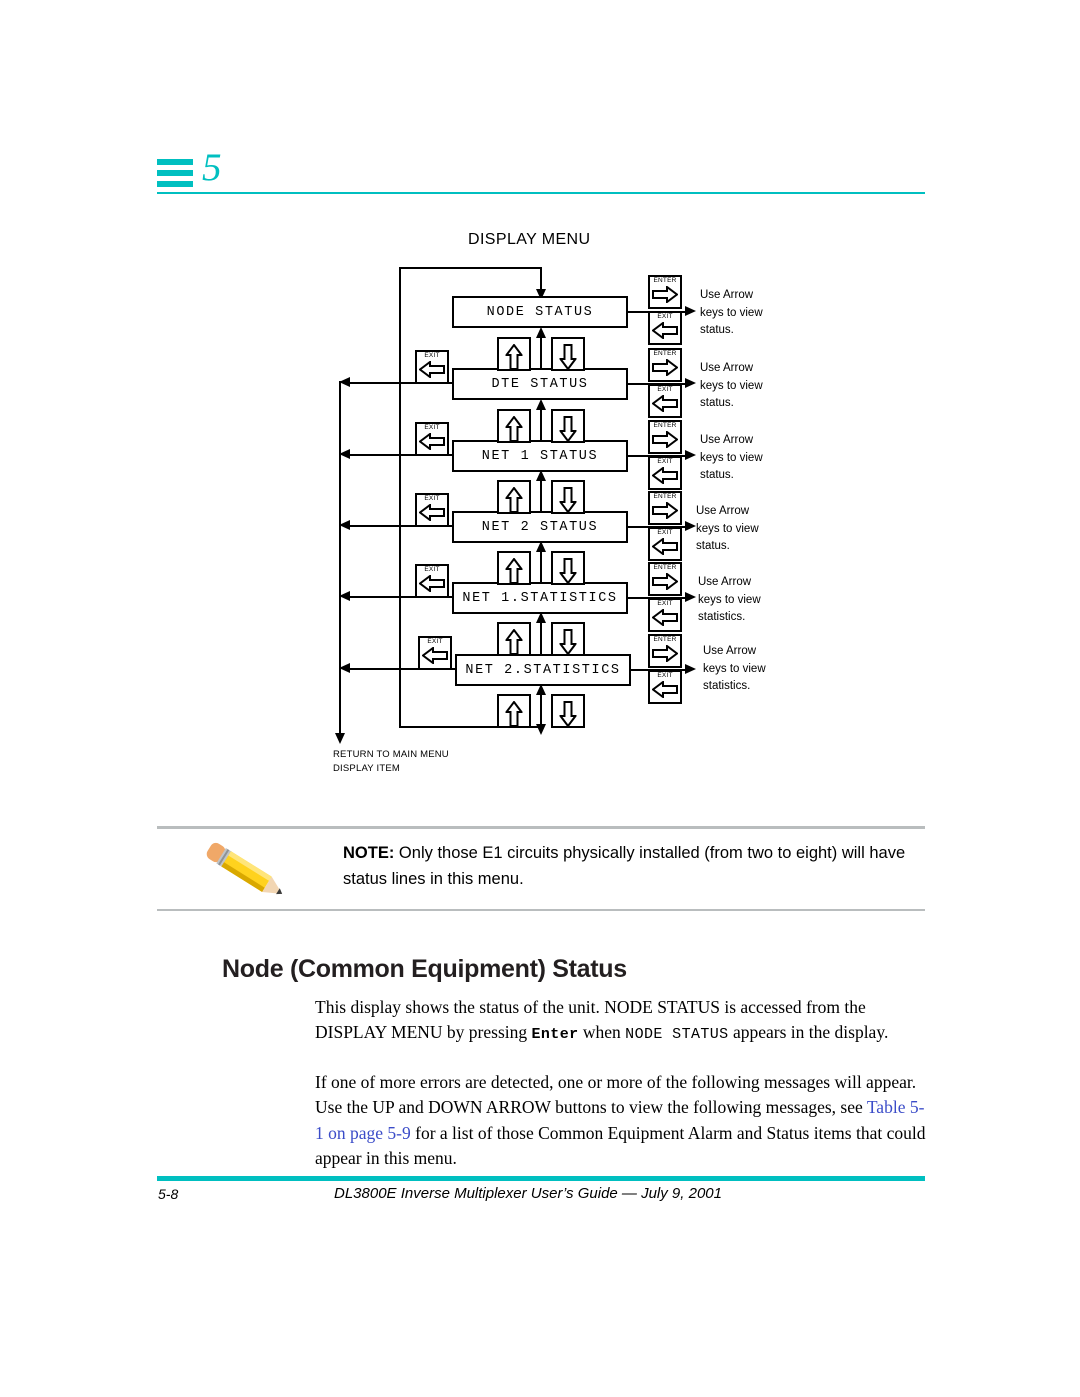 This screenshot has height=1397, width=1080. What do you see at coordinates (690, 668) in the screenshot?
I see `row-6-right-arrowhead` at bounding box center [690, 668].